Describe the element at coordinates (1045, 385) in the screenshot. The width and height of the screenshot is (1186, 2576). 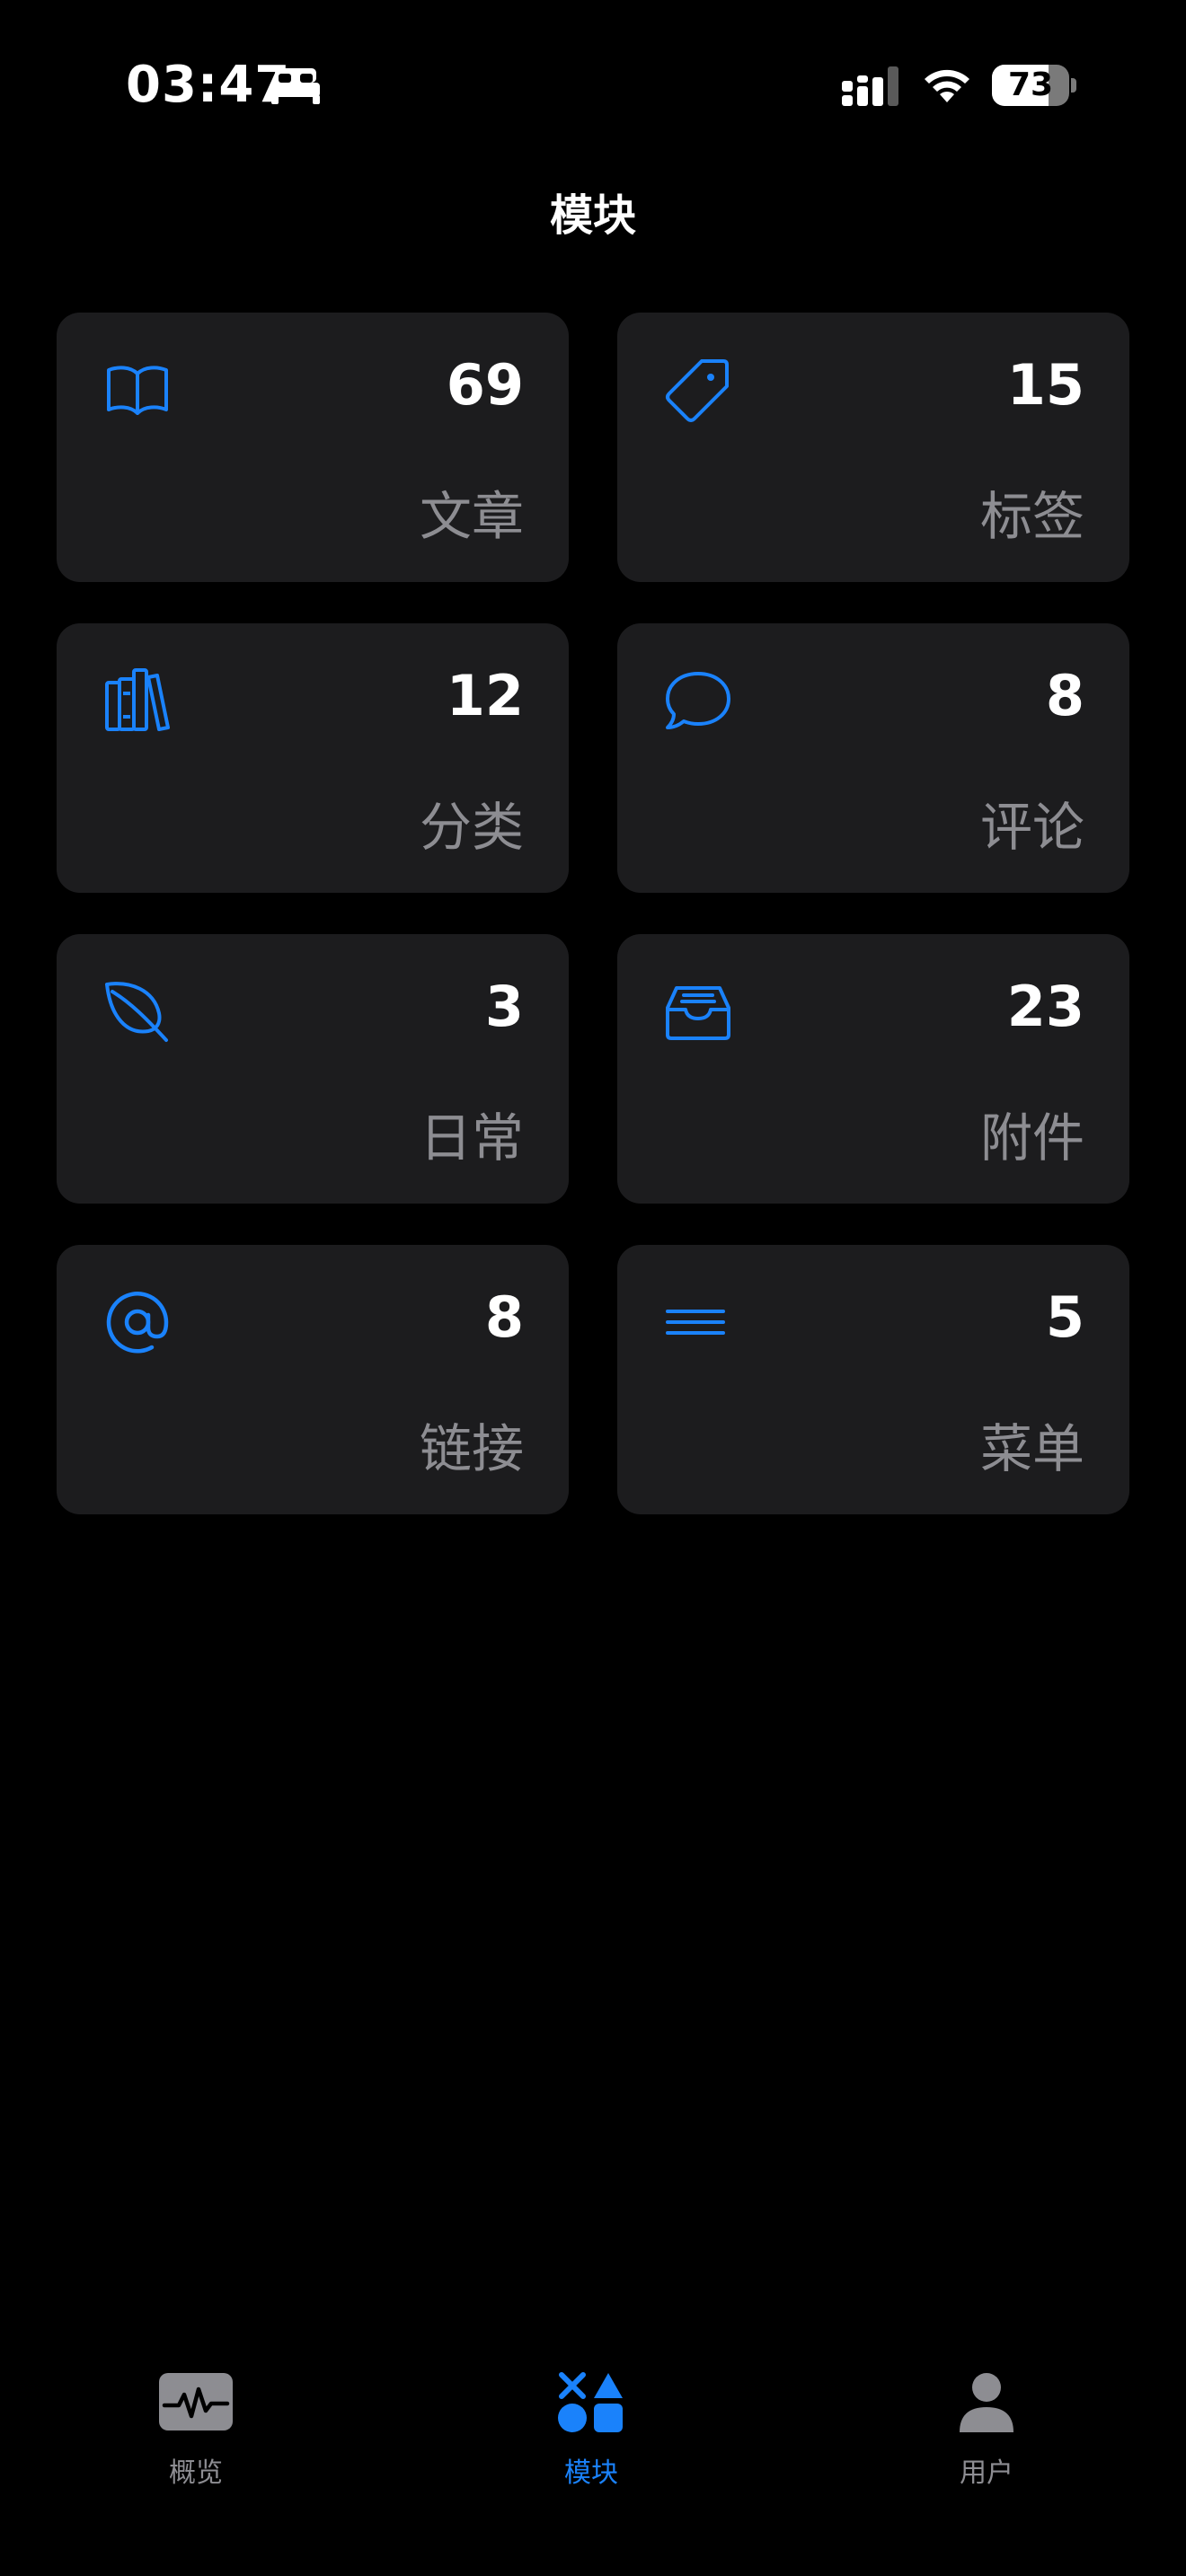
I see `module-count: 15` at that location.